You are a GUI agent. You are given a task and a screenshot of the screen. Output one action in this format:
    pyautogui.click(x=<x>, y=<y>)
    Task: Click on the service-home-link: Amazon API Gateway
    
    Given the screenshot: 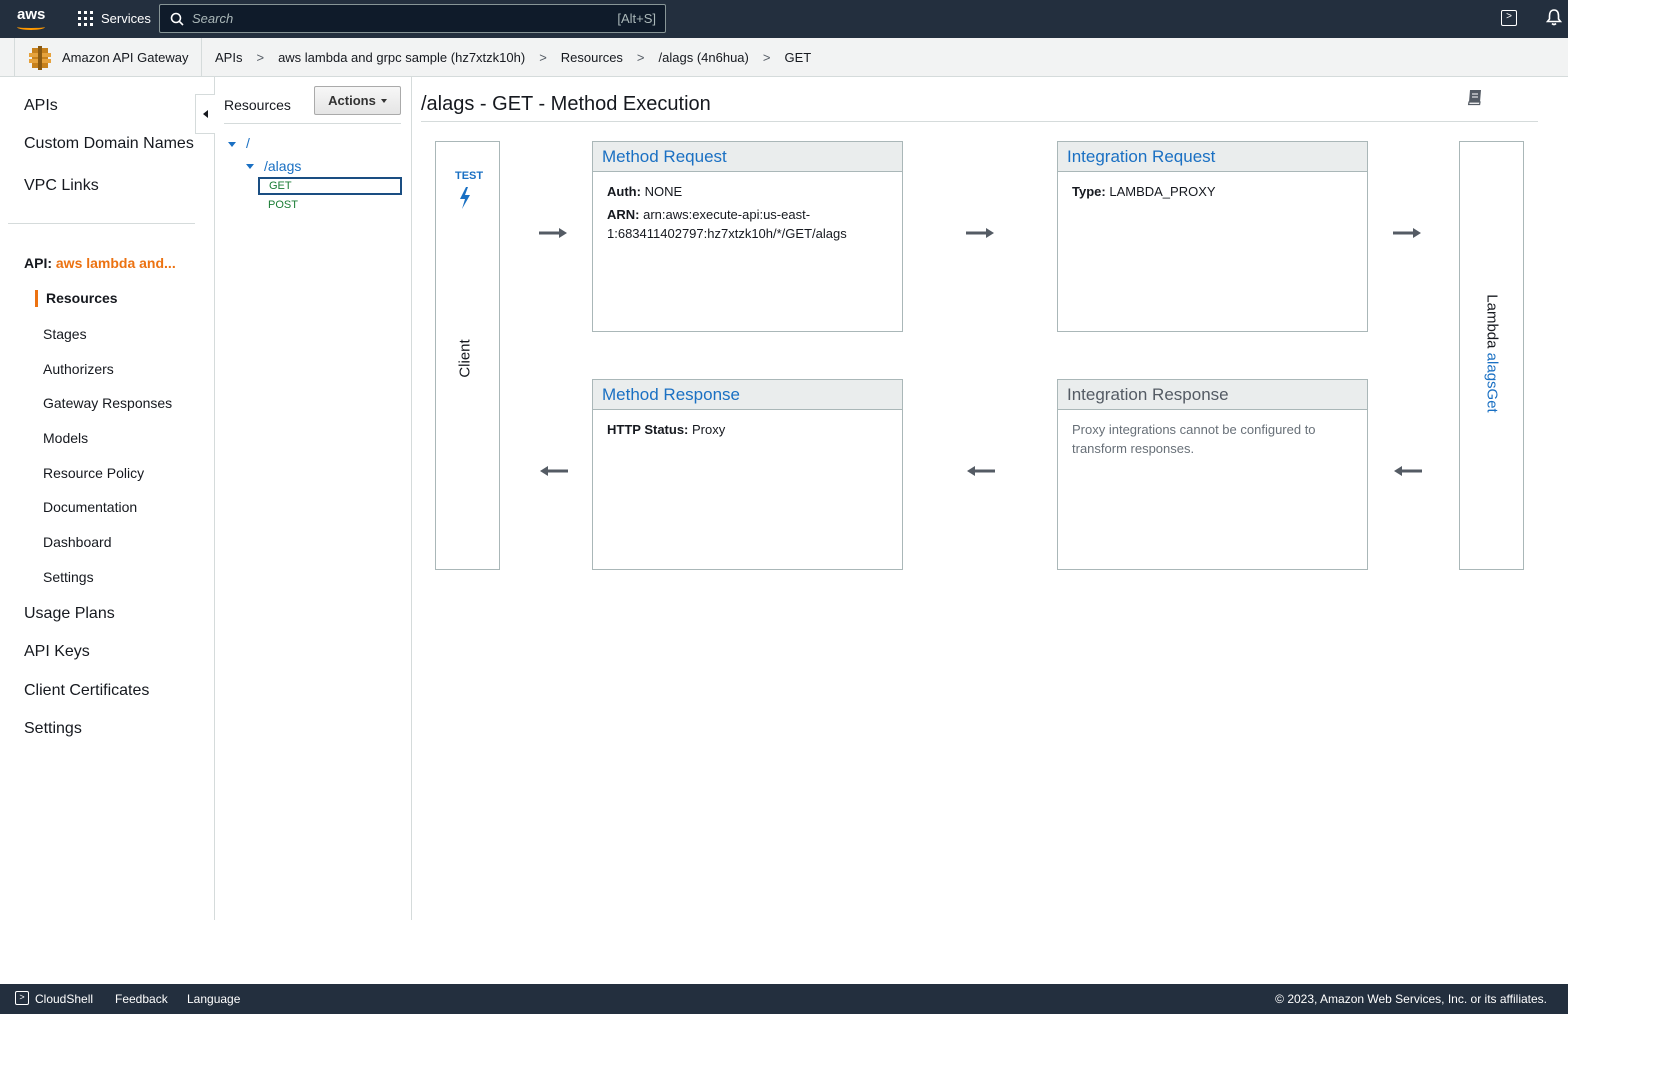 What is the action you would take?
    pyautogui.click(x=108, y=57)
    